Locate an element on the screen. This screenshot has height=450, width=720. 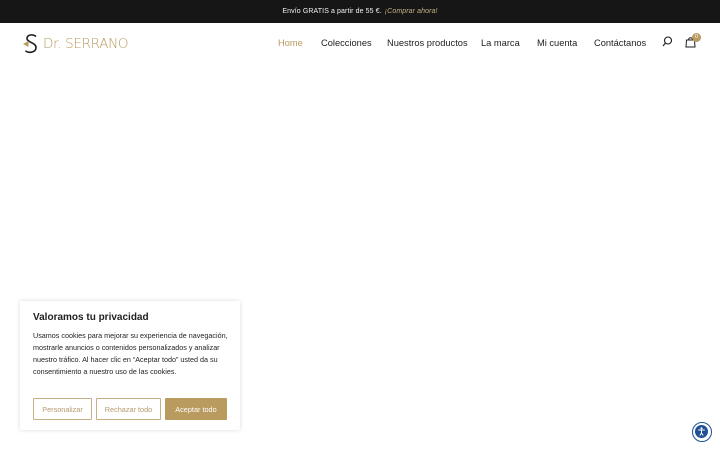
accessibility-figure-icon is located at coordinates (701, 431).